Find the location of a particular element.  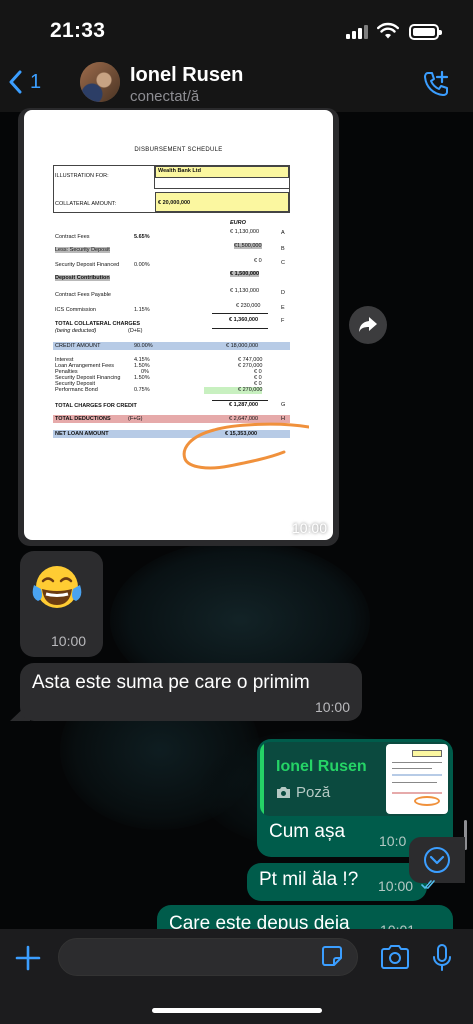

doc-collateral-label: COLLATERAL AMOUNT: is located at coordinates (86, 204).